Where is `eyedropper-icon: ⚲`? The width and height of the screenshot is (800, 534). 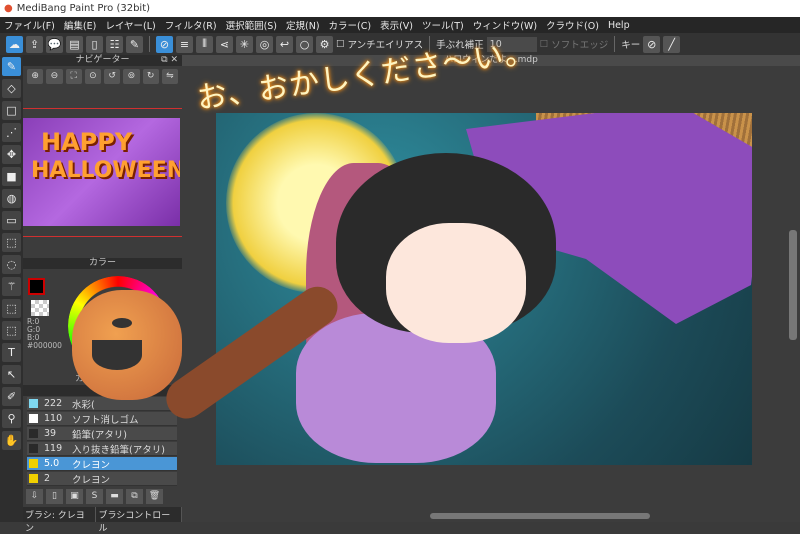
eyedropper-icon: ⚲ is located at coordinates (11, 418).